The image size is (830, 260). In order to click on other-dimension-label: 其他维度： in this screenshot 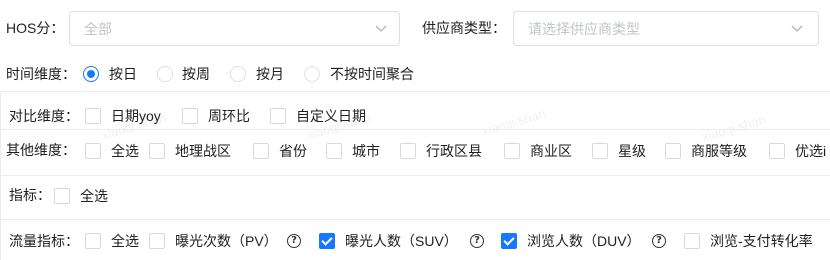, I will do `click(41, 150)`.